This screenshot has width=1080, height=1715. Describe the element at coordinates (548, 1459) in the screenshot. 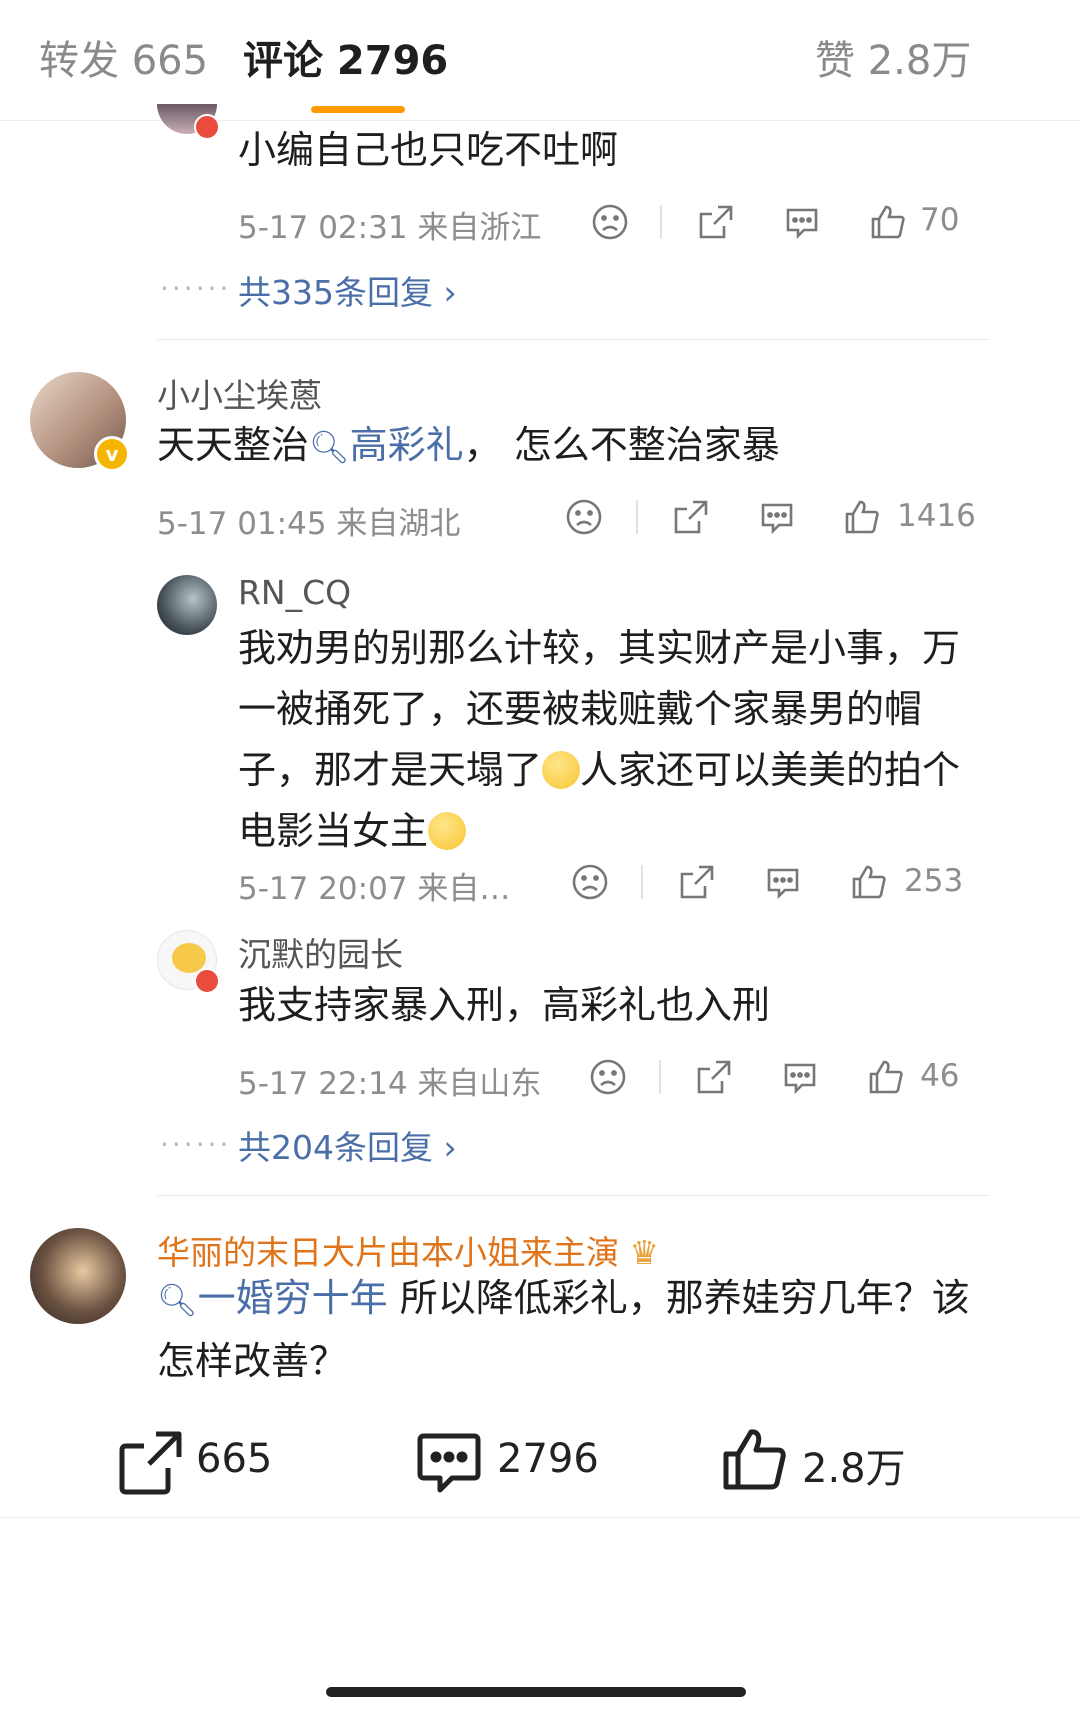

I see `comment-count: 2796` at that location.